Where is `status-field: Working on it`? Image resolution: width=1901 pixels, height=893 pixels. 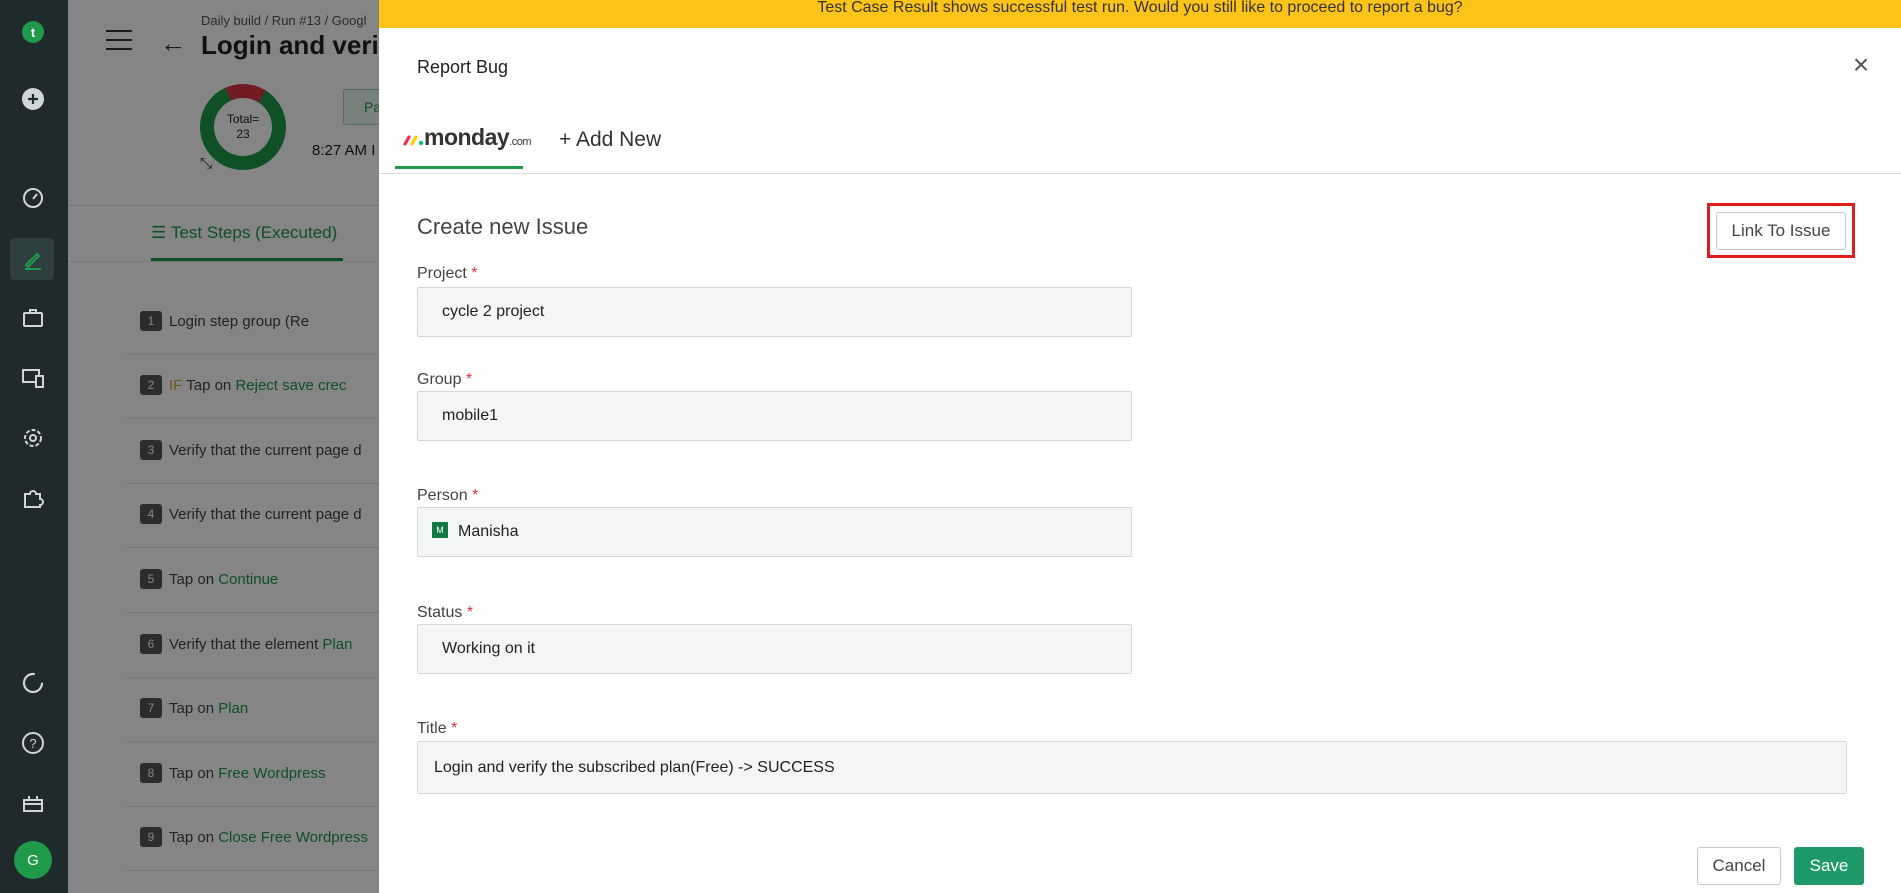 status-field: Working on it is located at coordinates (774, 649).